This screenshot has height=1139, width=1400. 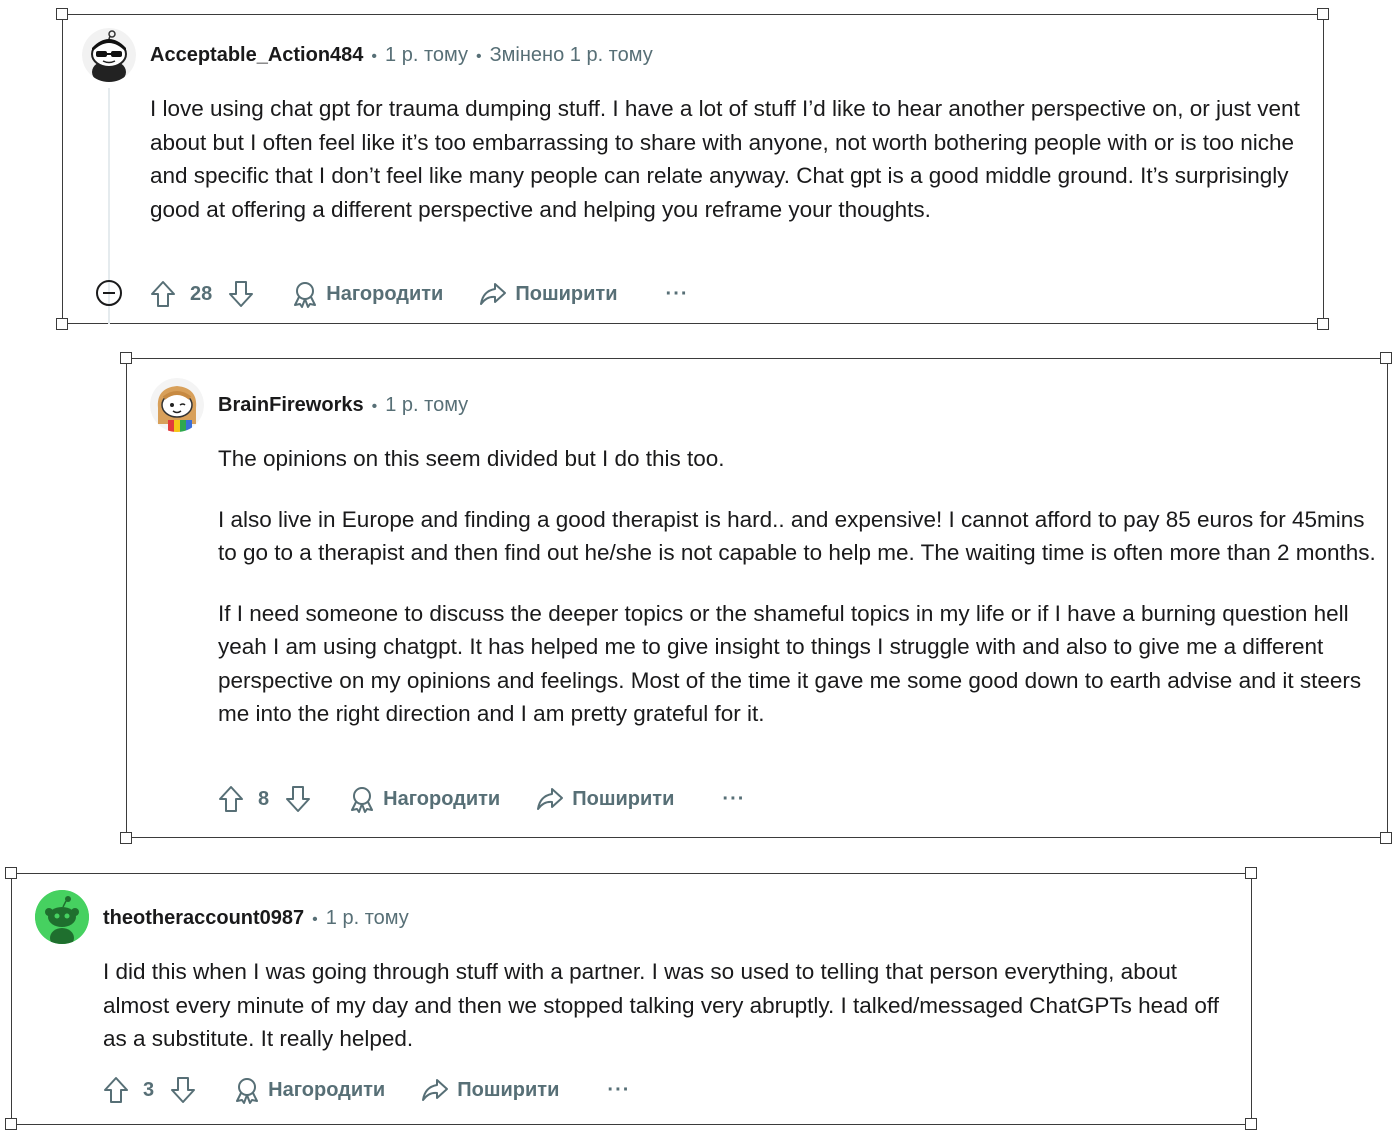 What do you see at coordinates (203, 918) in the screenshot?
I see `username: theotheraccount0987` at bounding box center [203, 918].